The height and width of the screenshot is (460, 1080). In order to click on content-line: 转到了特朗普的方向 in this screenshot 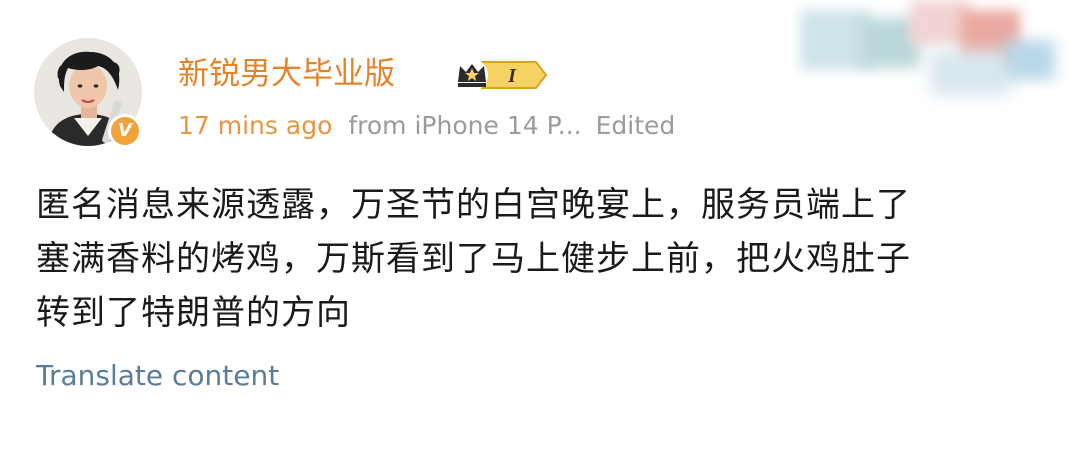, I will do `click(193, 313)`.